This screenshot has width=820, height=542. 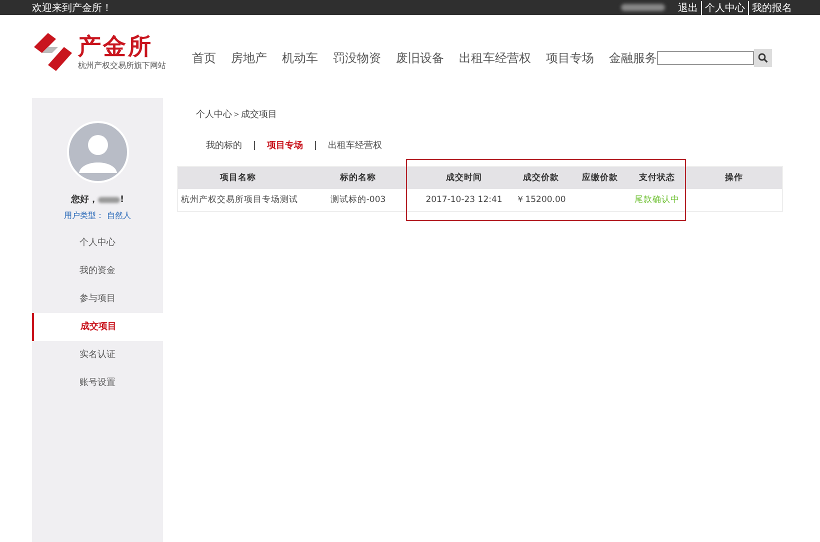 I want to click on logo-subtitle: 杭州产权交易所旗下网站, so click(x=122, y=65).